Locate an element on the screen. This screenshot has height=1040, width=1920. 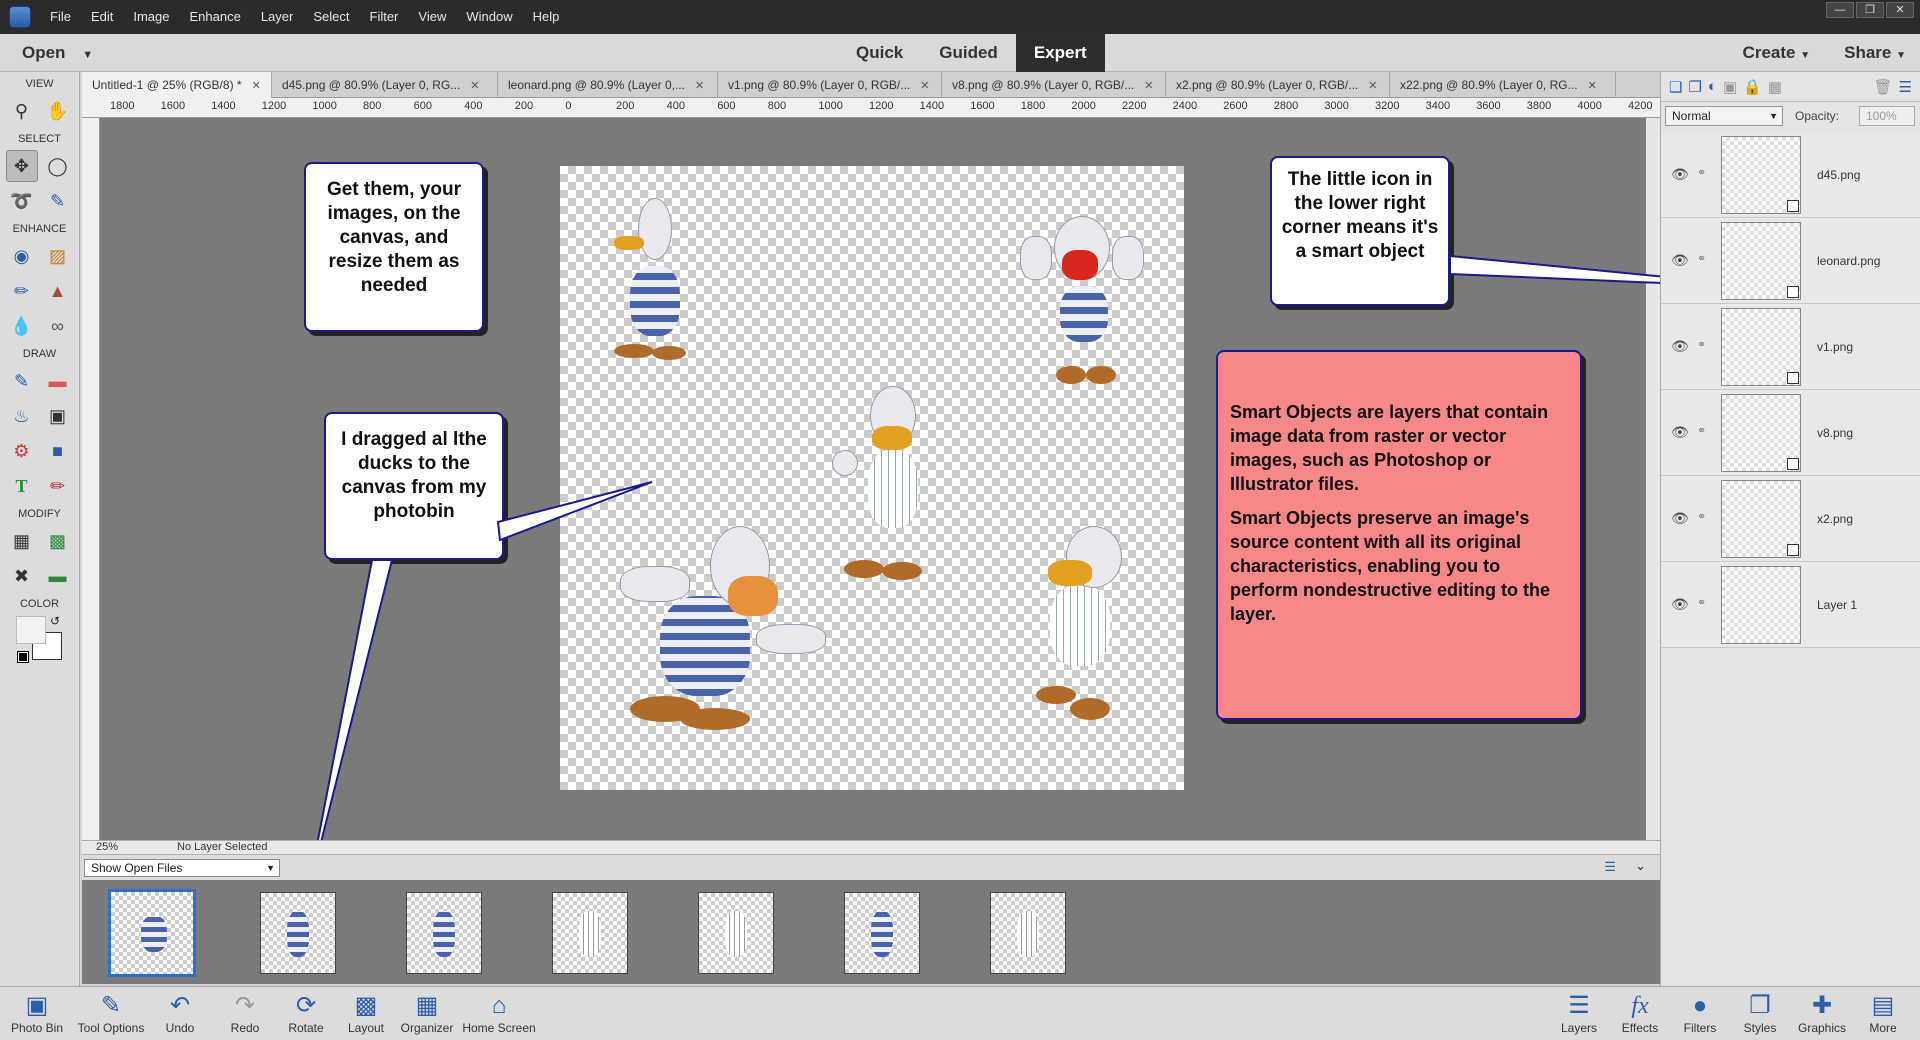
bin-thumb-d45 is located at coordinates (298, 933).